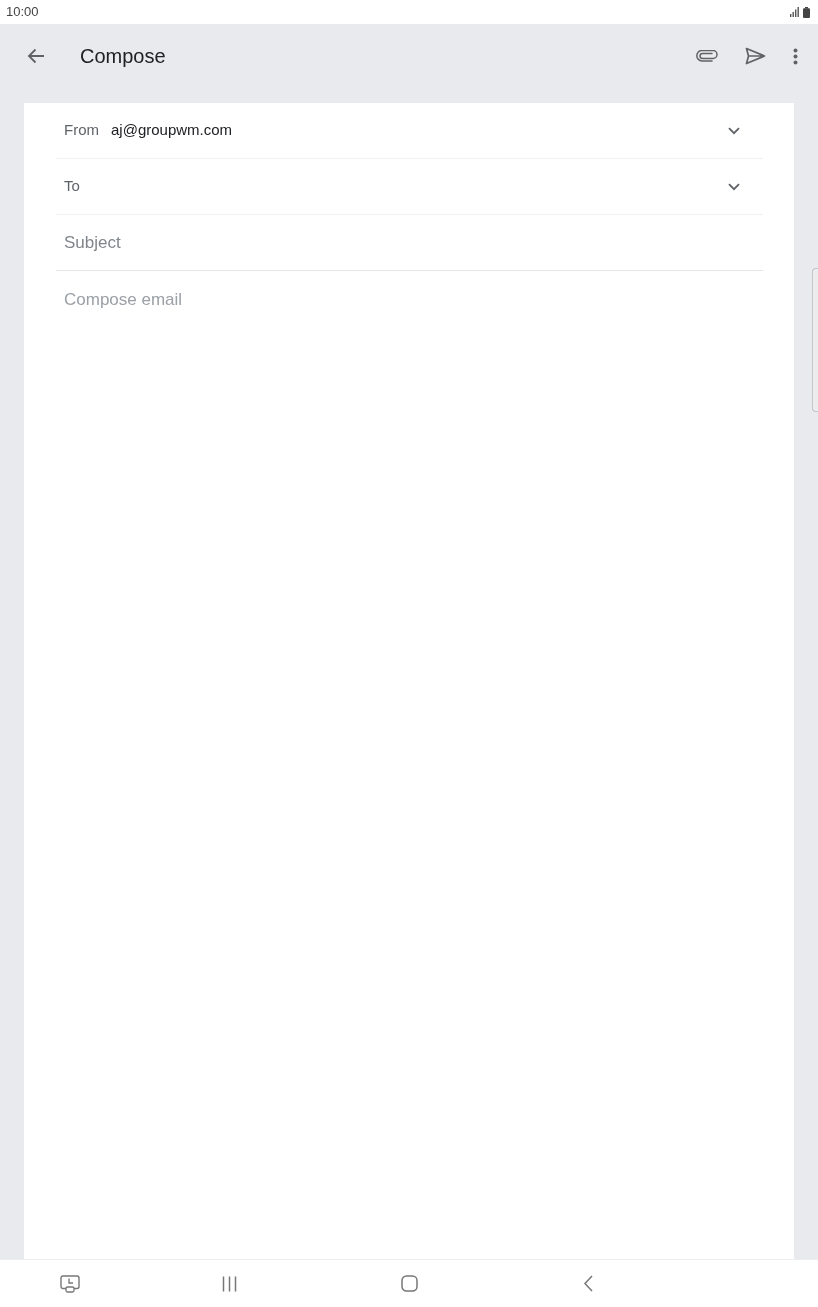 This screenshot has height=1307, width=818. I want to click on back-arrow-icon, so click(36, 56).